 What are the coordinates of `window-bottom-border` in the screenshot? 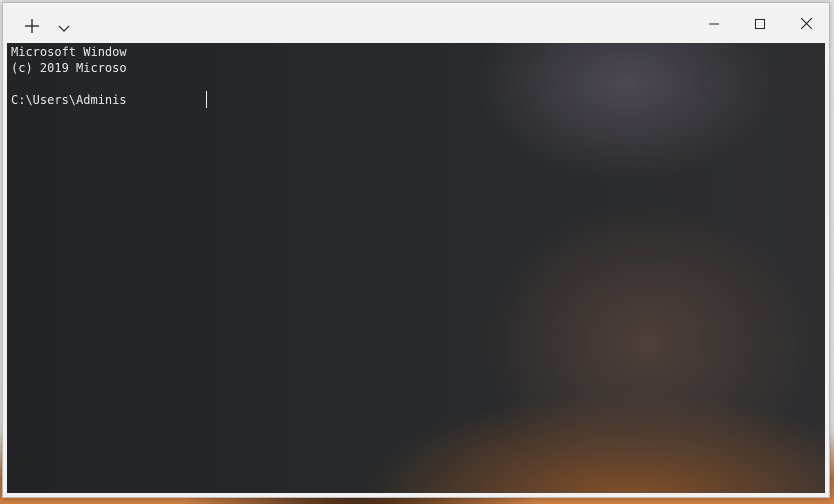 It's located at (416, 495).